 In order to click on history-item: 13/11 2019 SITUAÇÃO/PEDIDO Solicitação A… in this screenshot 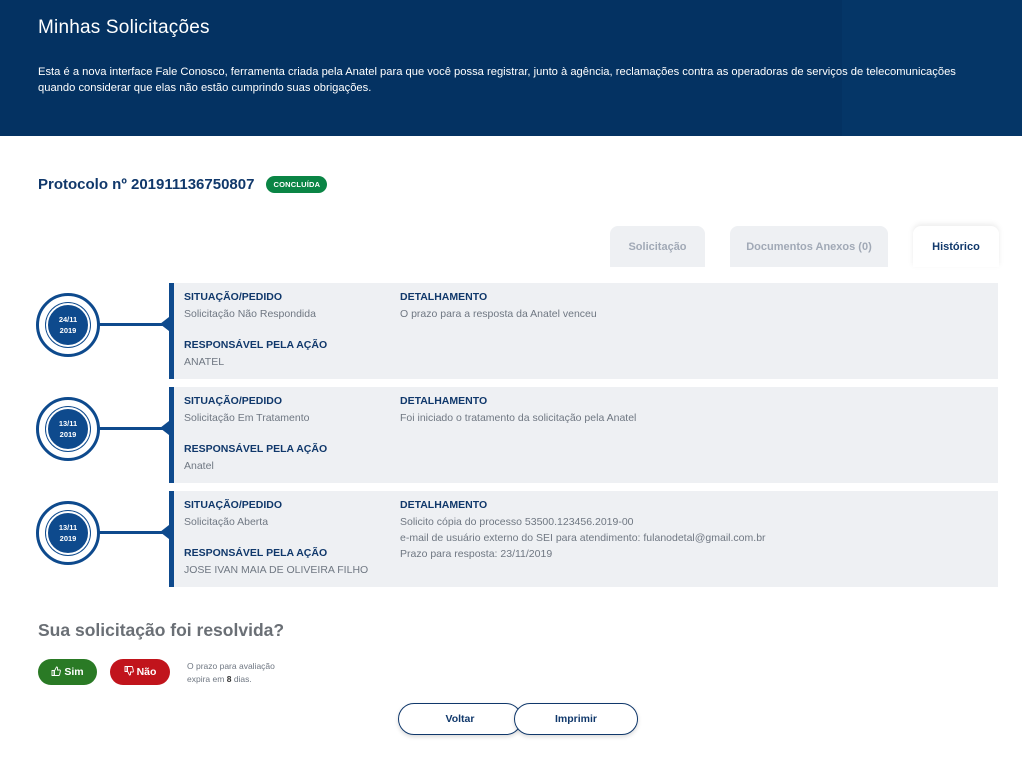, I will do `click(511, 539)`.